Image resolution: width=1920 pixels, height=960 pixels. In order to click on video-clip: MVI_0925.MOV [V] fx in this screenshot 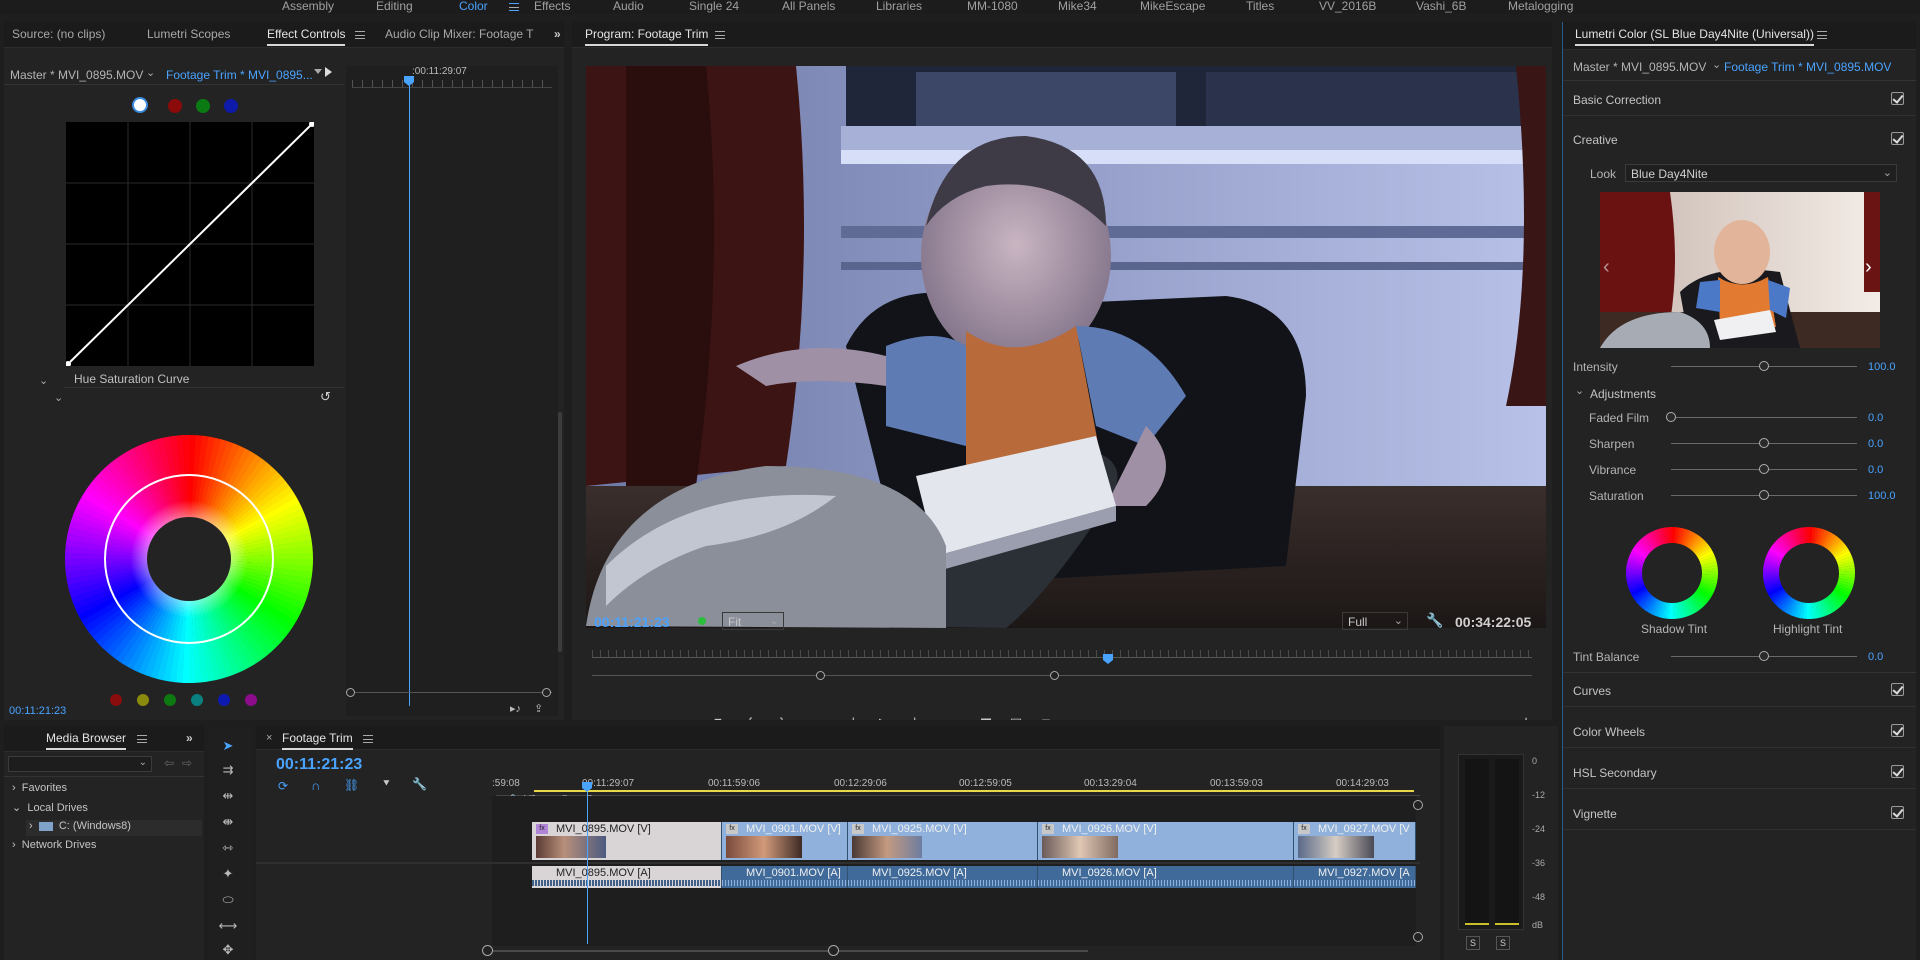, I will do `click(943, 841)`.